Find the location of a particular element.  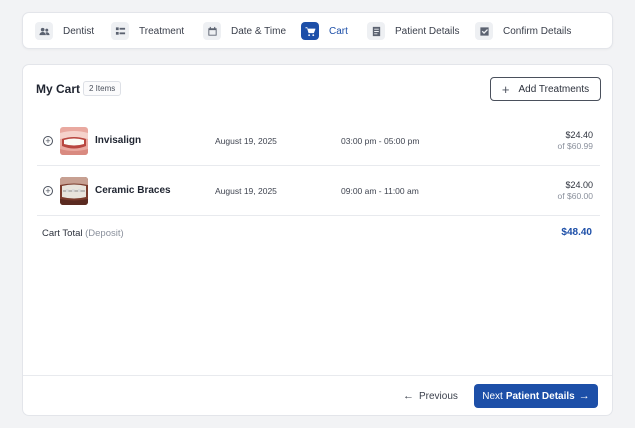

step-confirm-details: Confirm Details is located at coordinates (523, 31).